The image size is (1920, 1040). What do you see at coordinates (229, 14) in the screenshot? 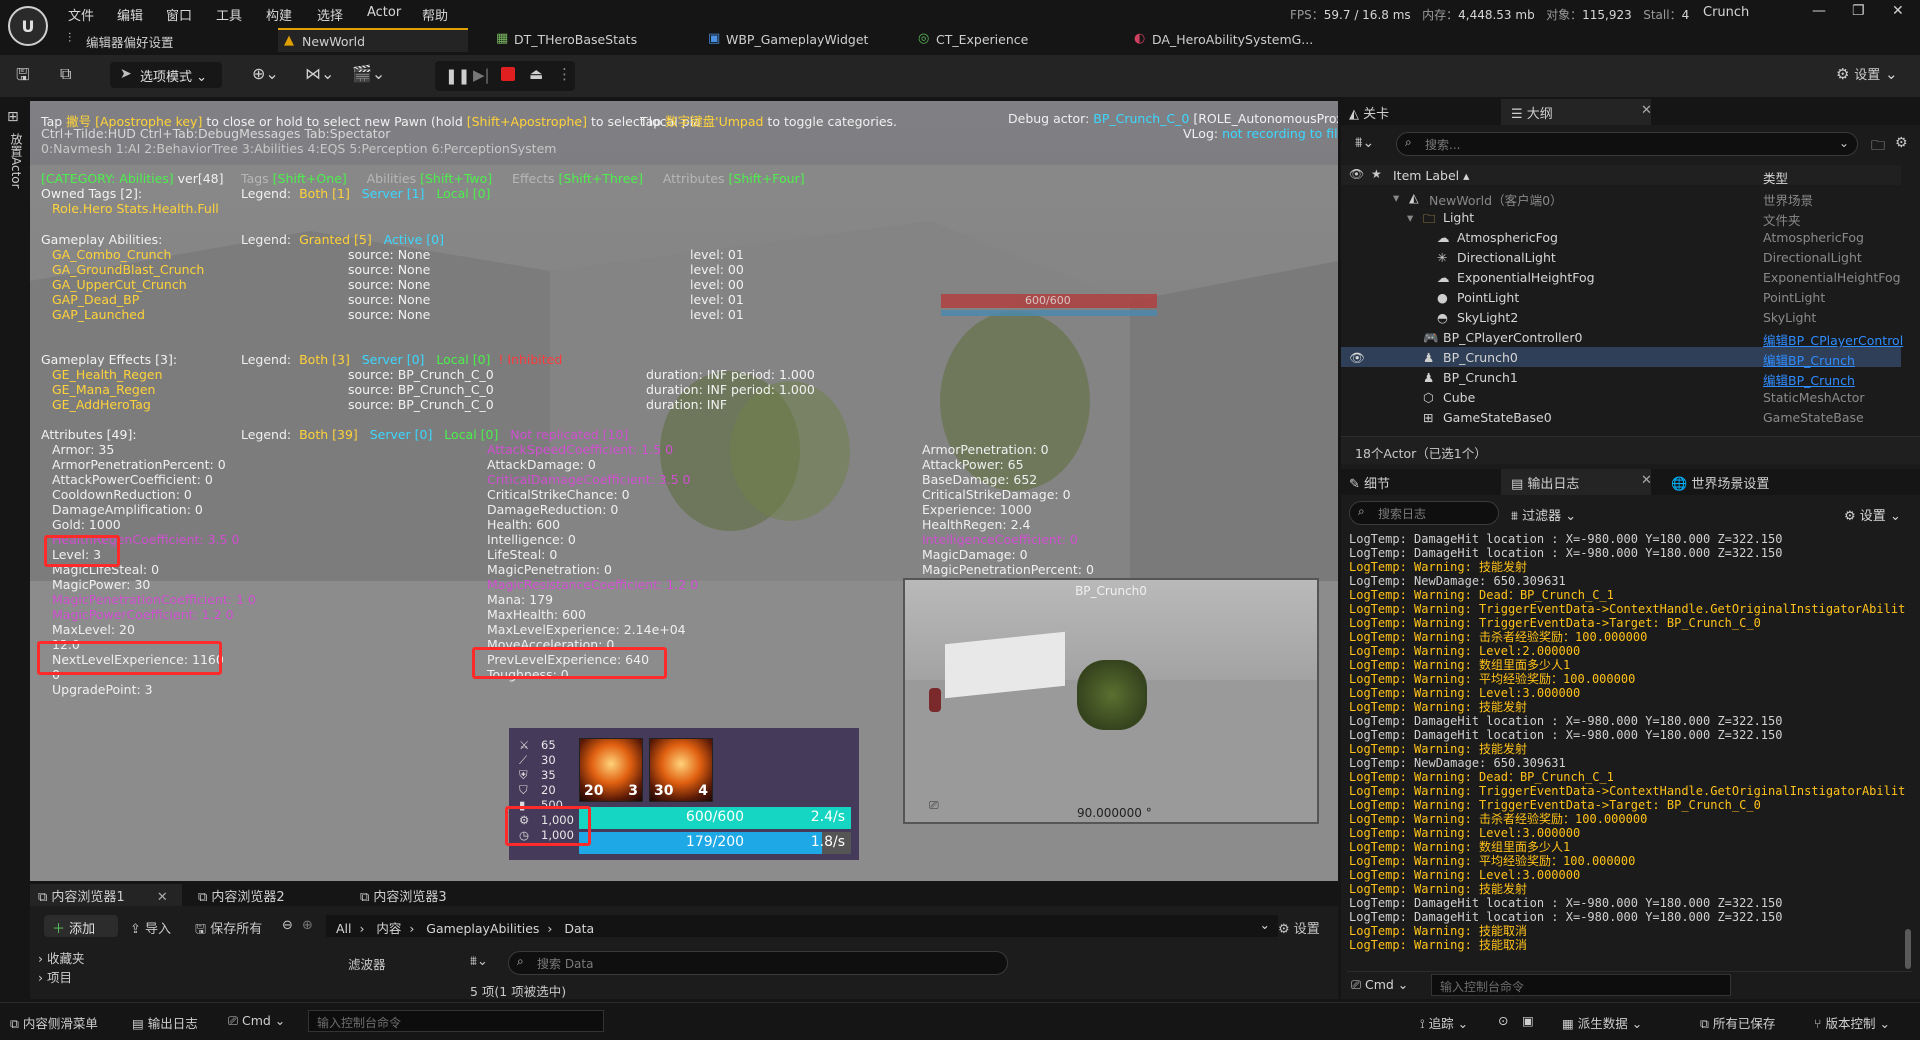
I see `menu-tools: 工具` at bounding box center [229, 14].